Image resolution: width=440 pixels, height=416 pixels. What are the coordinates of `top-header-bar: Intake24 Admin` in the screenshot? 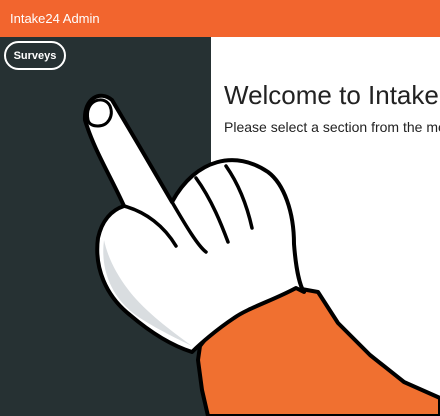 It's located at (220, 18).